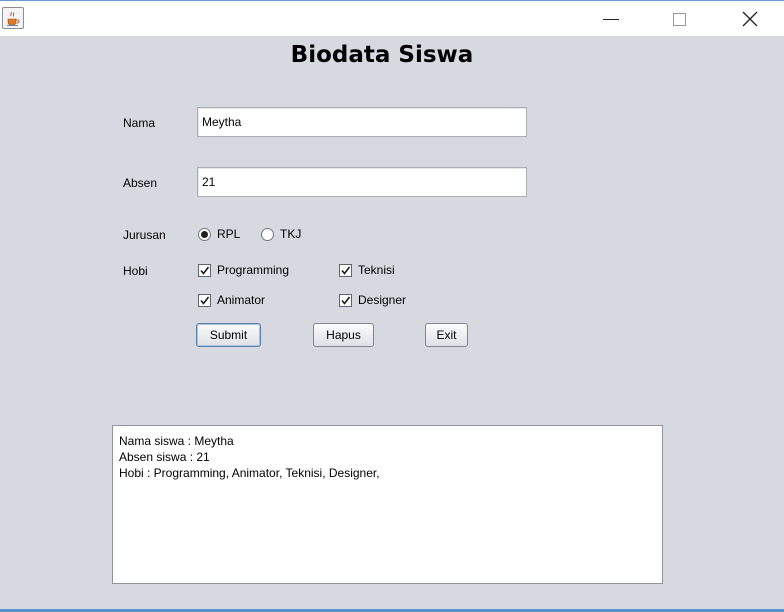 The width and height of the screenshot is (784, 612). I want to click on absen-label: Absen, so click(140, 183).